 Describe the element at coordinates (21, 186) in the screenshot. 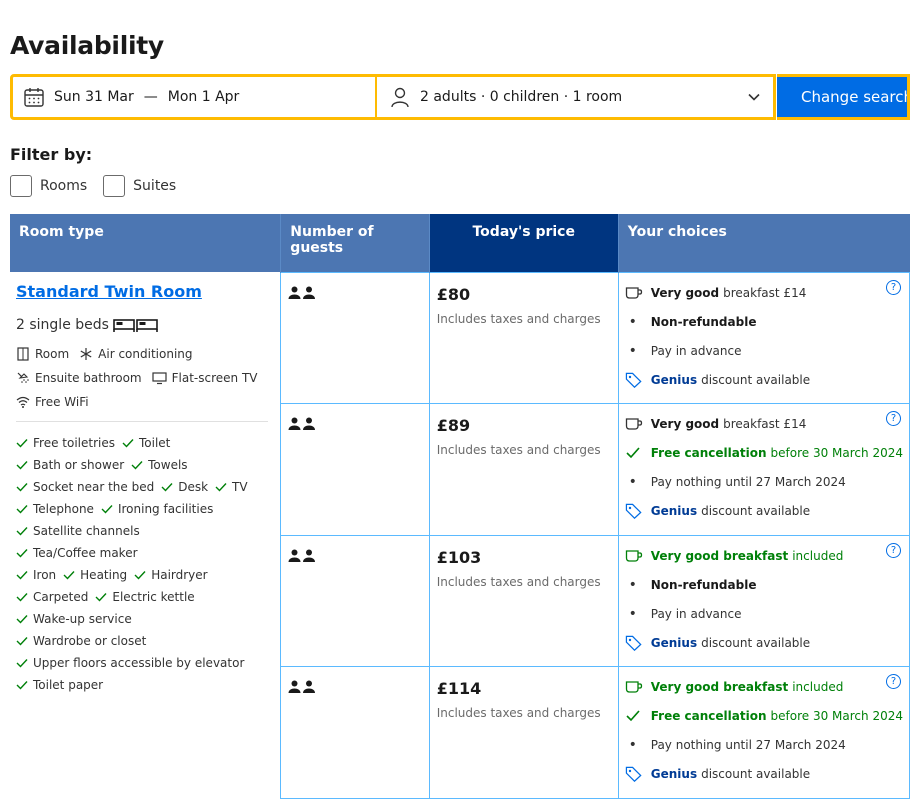

I see `rooms-checkbox` at that location.